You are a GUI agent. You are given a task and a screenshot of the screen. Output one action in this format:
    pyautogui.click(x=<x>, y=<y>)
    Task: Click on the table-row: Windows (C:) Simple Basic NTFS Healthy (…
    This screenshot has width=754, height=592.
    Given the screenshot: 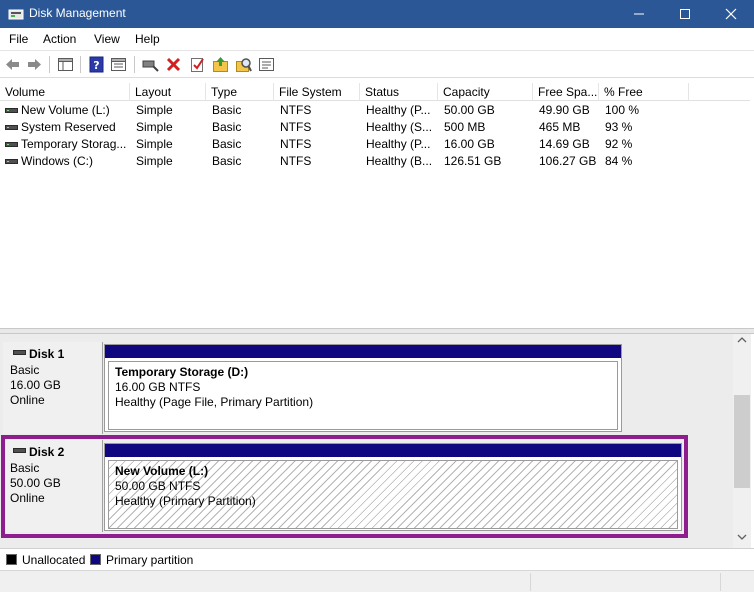 What is the action you would take?
    pyautogui.click(x=375, y=161)
    